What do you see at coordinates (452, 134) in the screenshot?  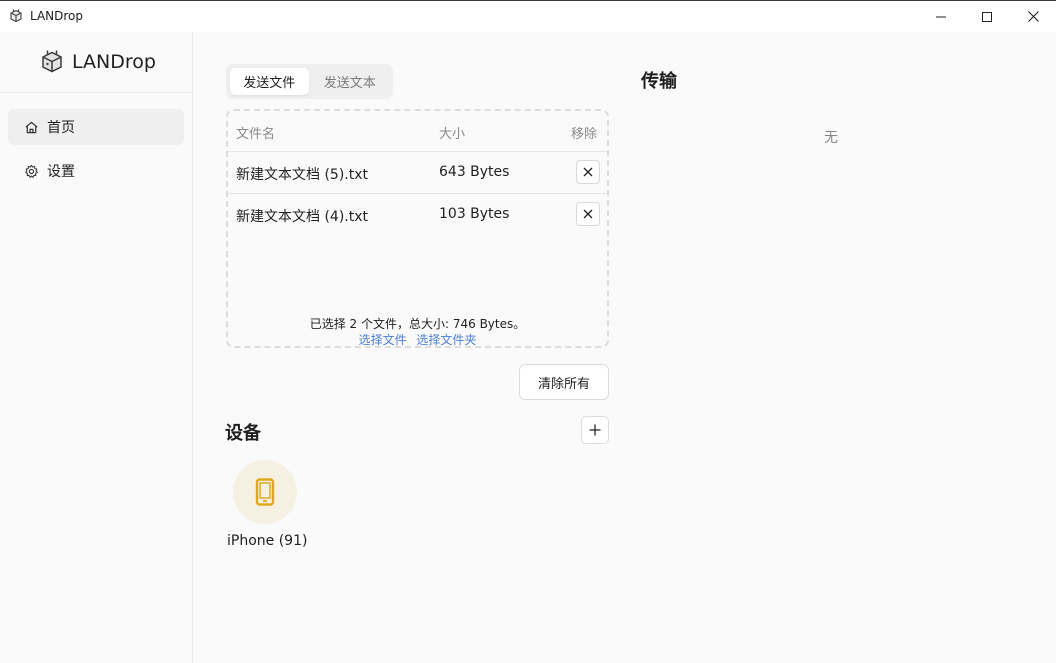 I see `column-header-size: 大小` at bounding box center [452, 134].